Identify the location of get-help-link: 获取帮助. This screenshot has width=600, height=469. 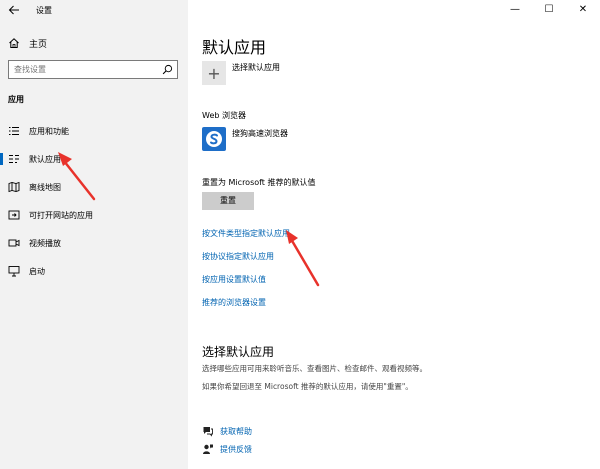
(227, 431).